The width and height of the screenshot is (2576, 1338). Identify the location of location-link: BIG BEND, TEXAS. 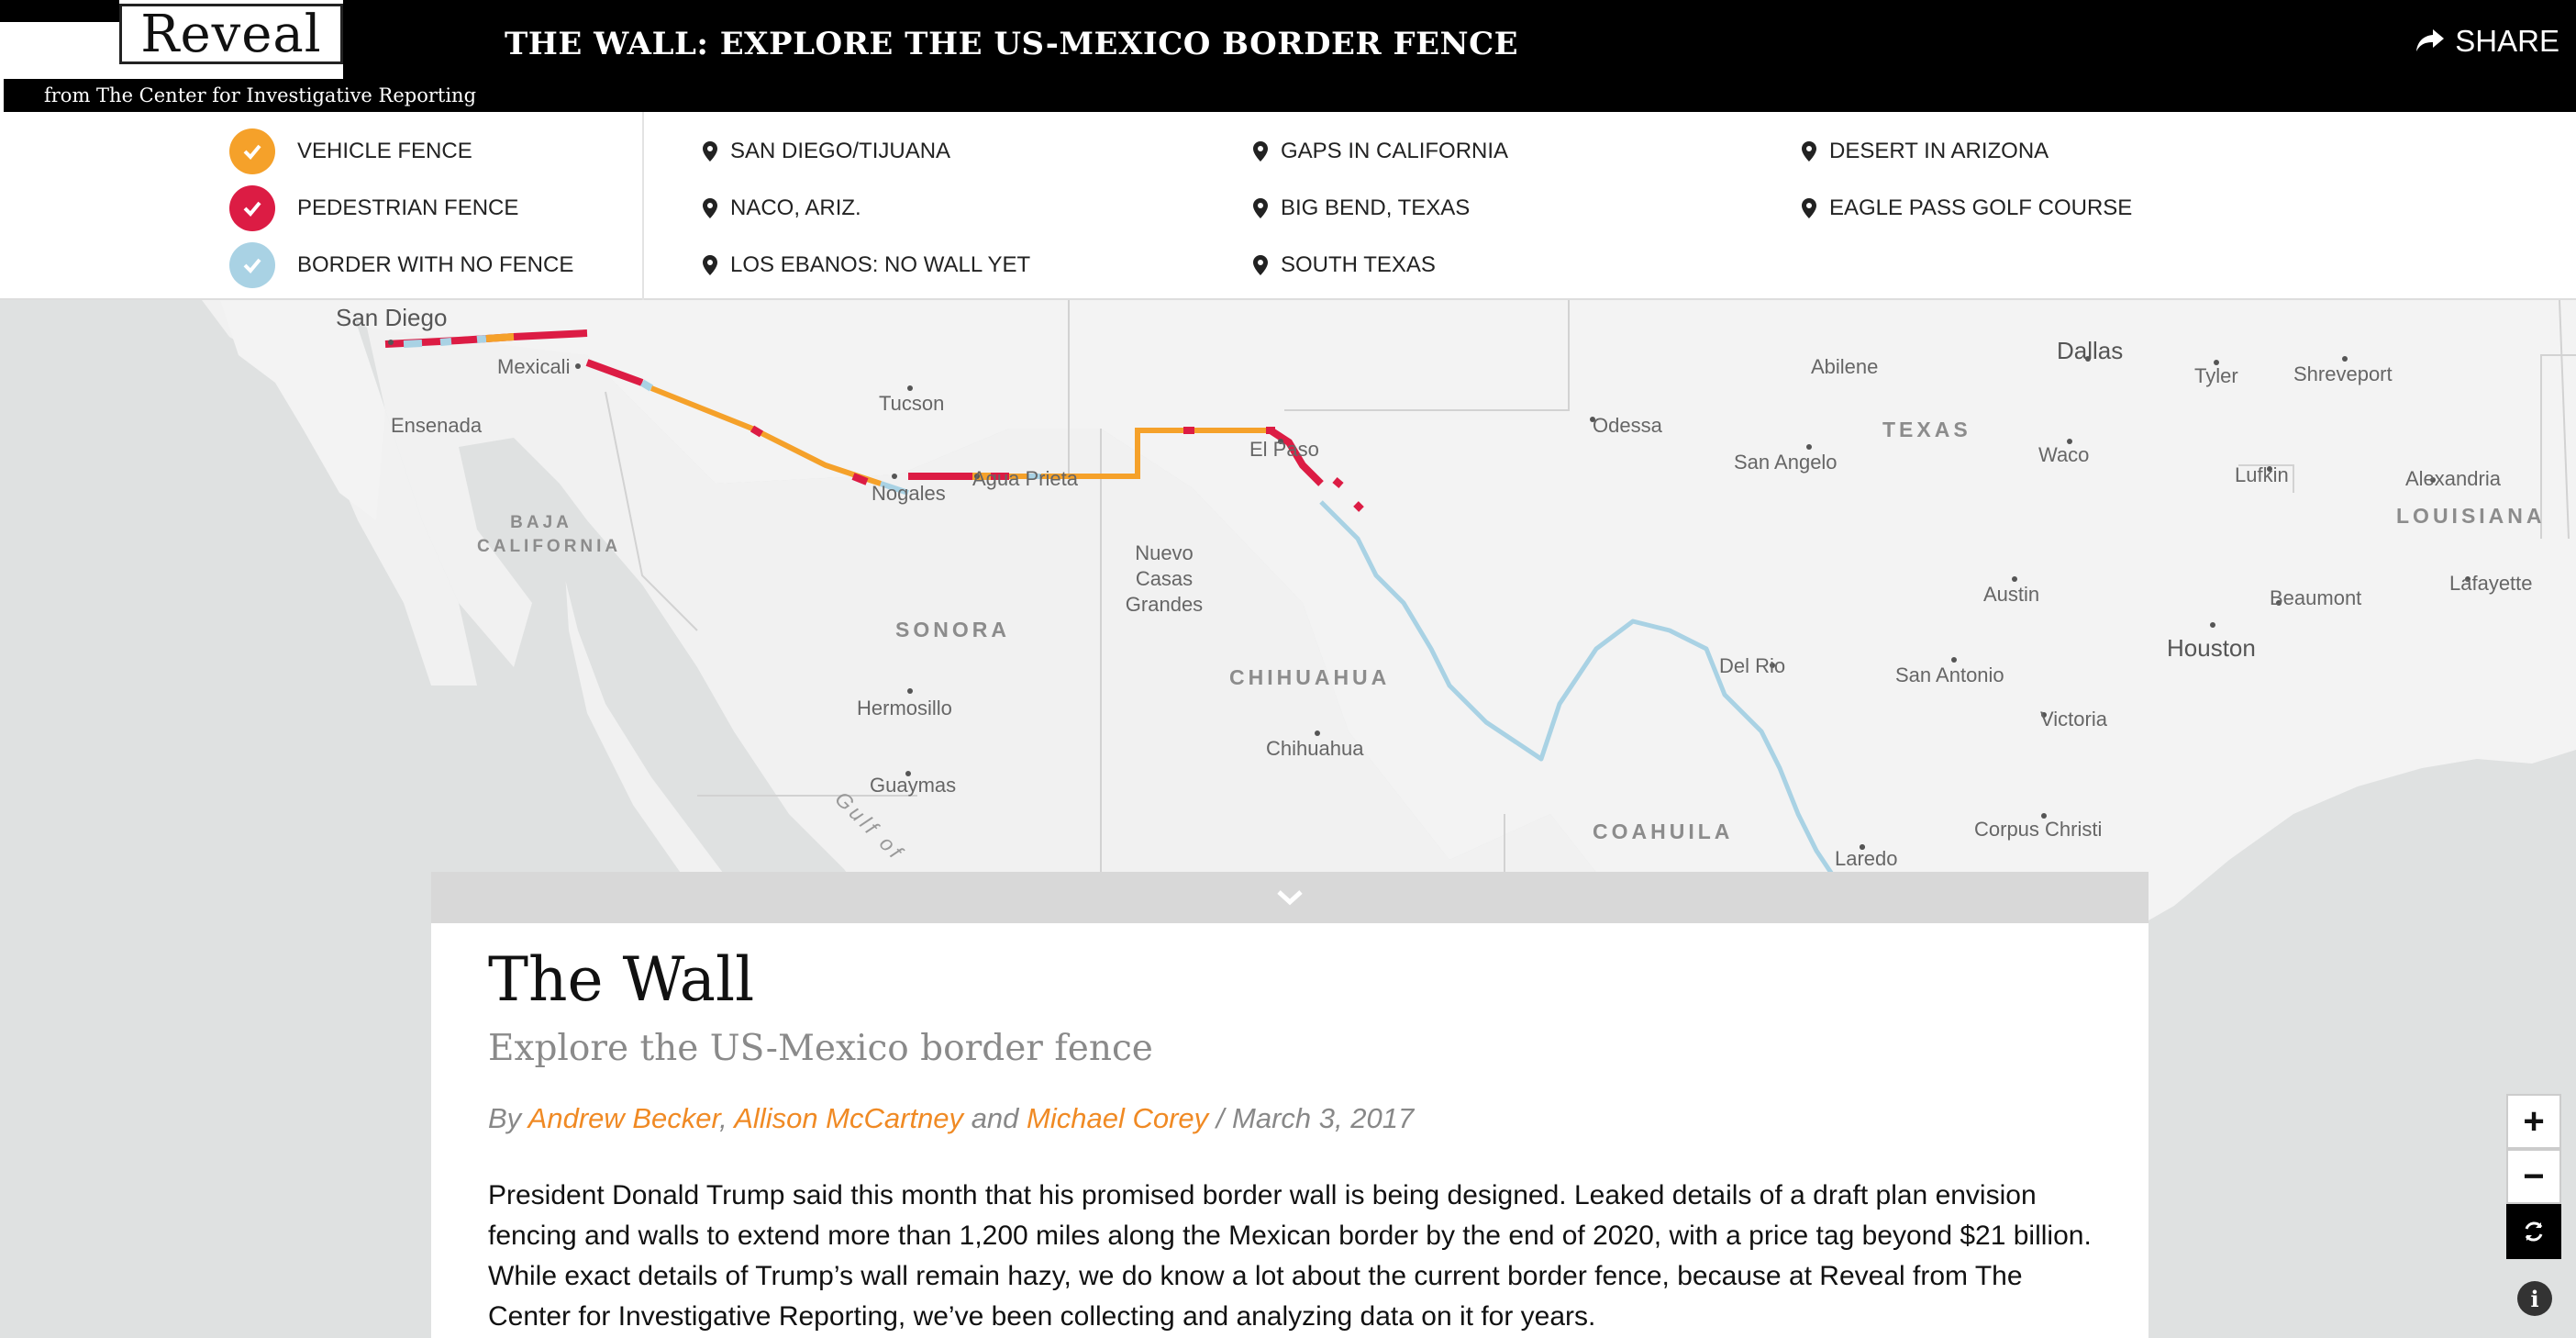
(1380, 208).